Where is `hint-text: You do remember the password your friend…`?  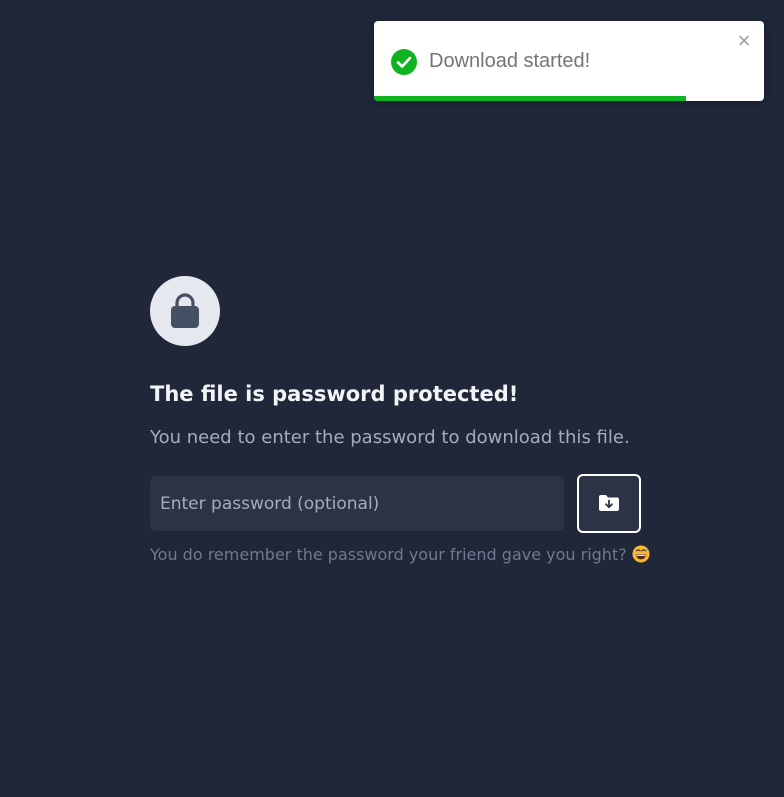
hint-text: You do remember the password your friend… is located at coordinates (388, 554).